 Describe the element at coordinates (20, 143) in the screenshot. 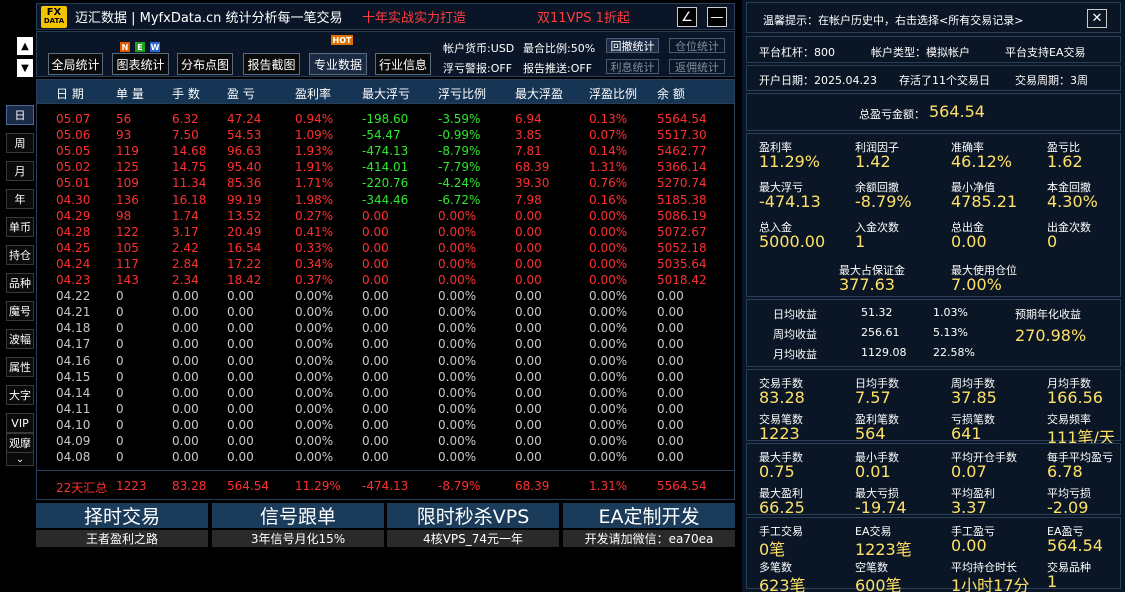

I see `sidebar-item-week: 周` at that location.